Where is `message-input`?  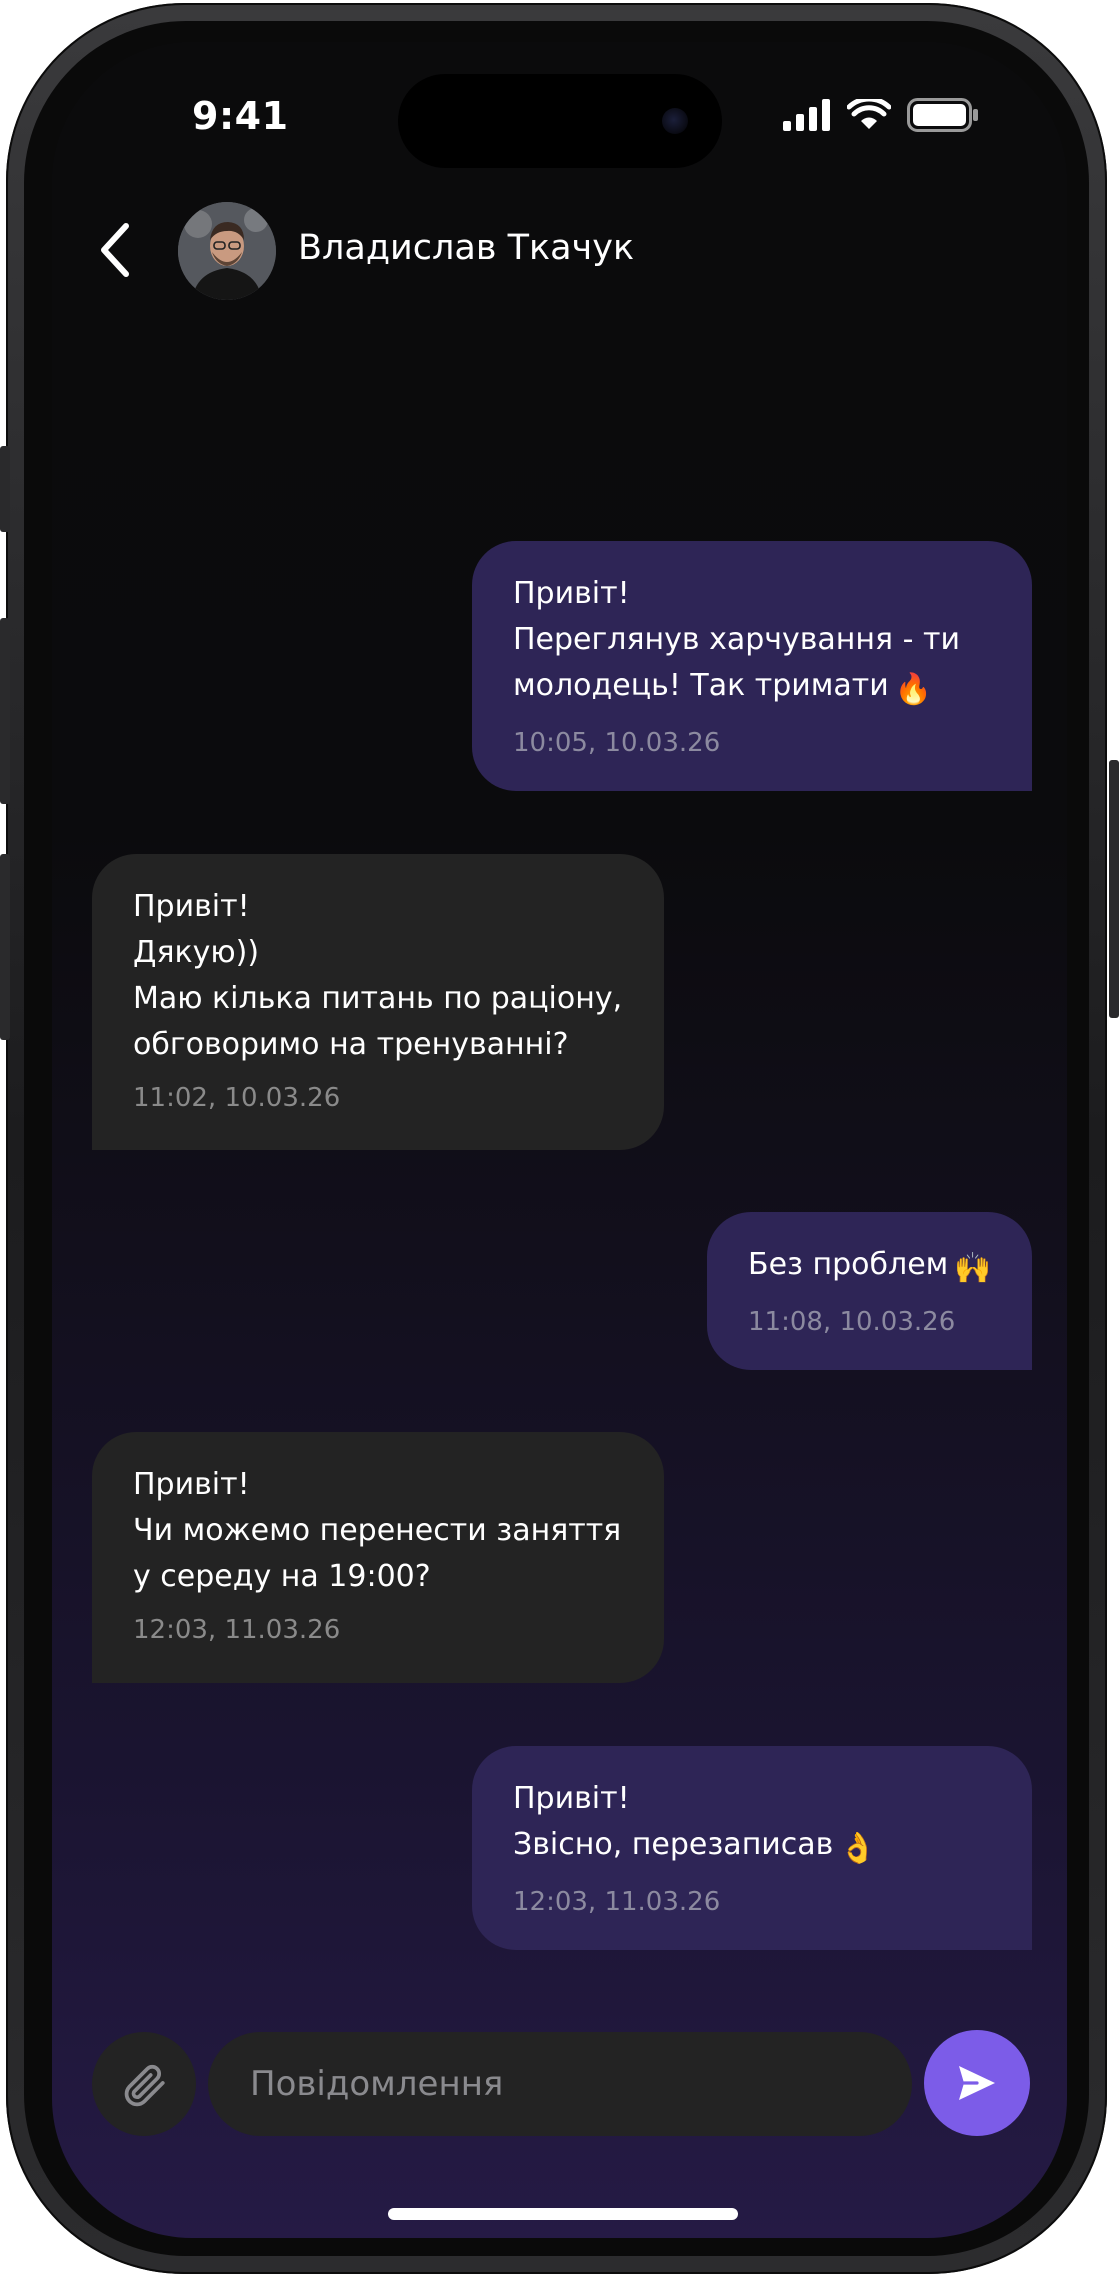
message-input is located at coordinates (560, 2084).